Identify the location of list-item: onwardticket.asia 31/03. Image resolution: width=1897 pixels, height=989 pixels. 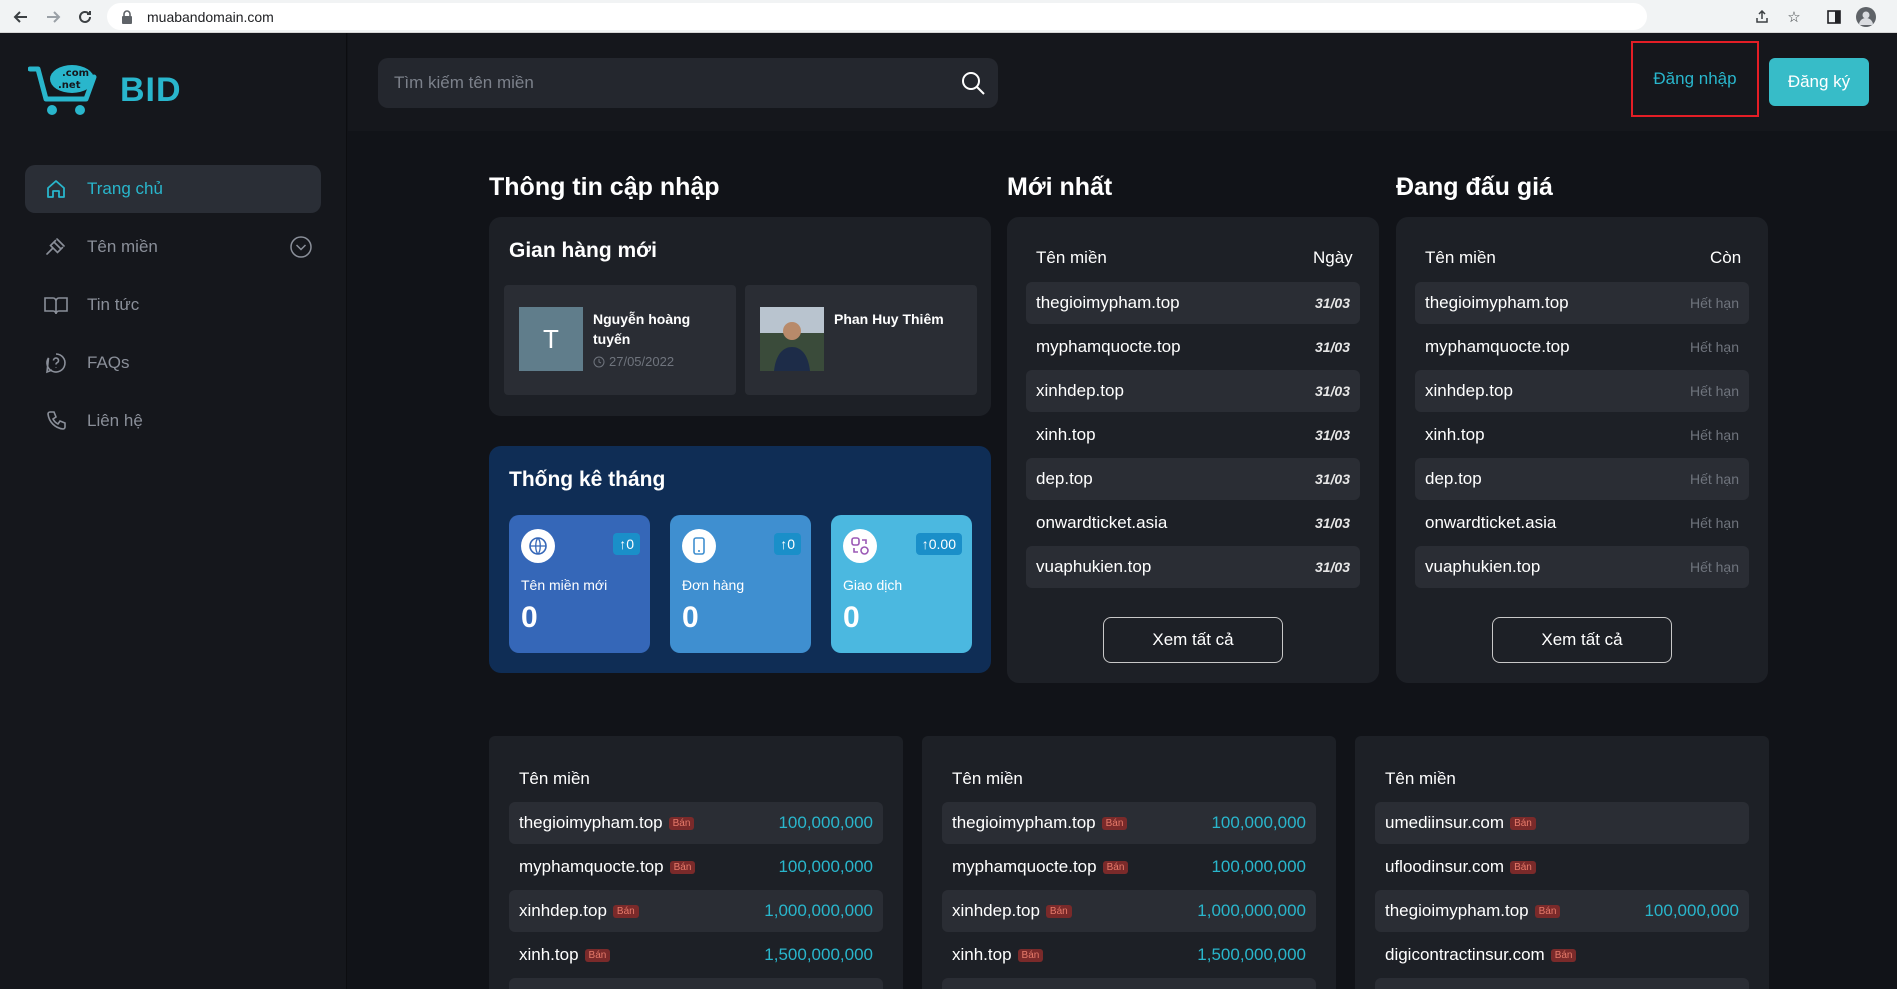
(1193, 523).